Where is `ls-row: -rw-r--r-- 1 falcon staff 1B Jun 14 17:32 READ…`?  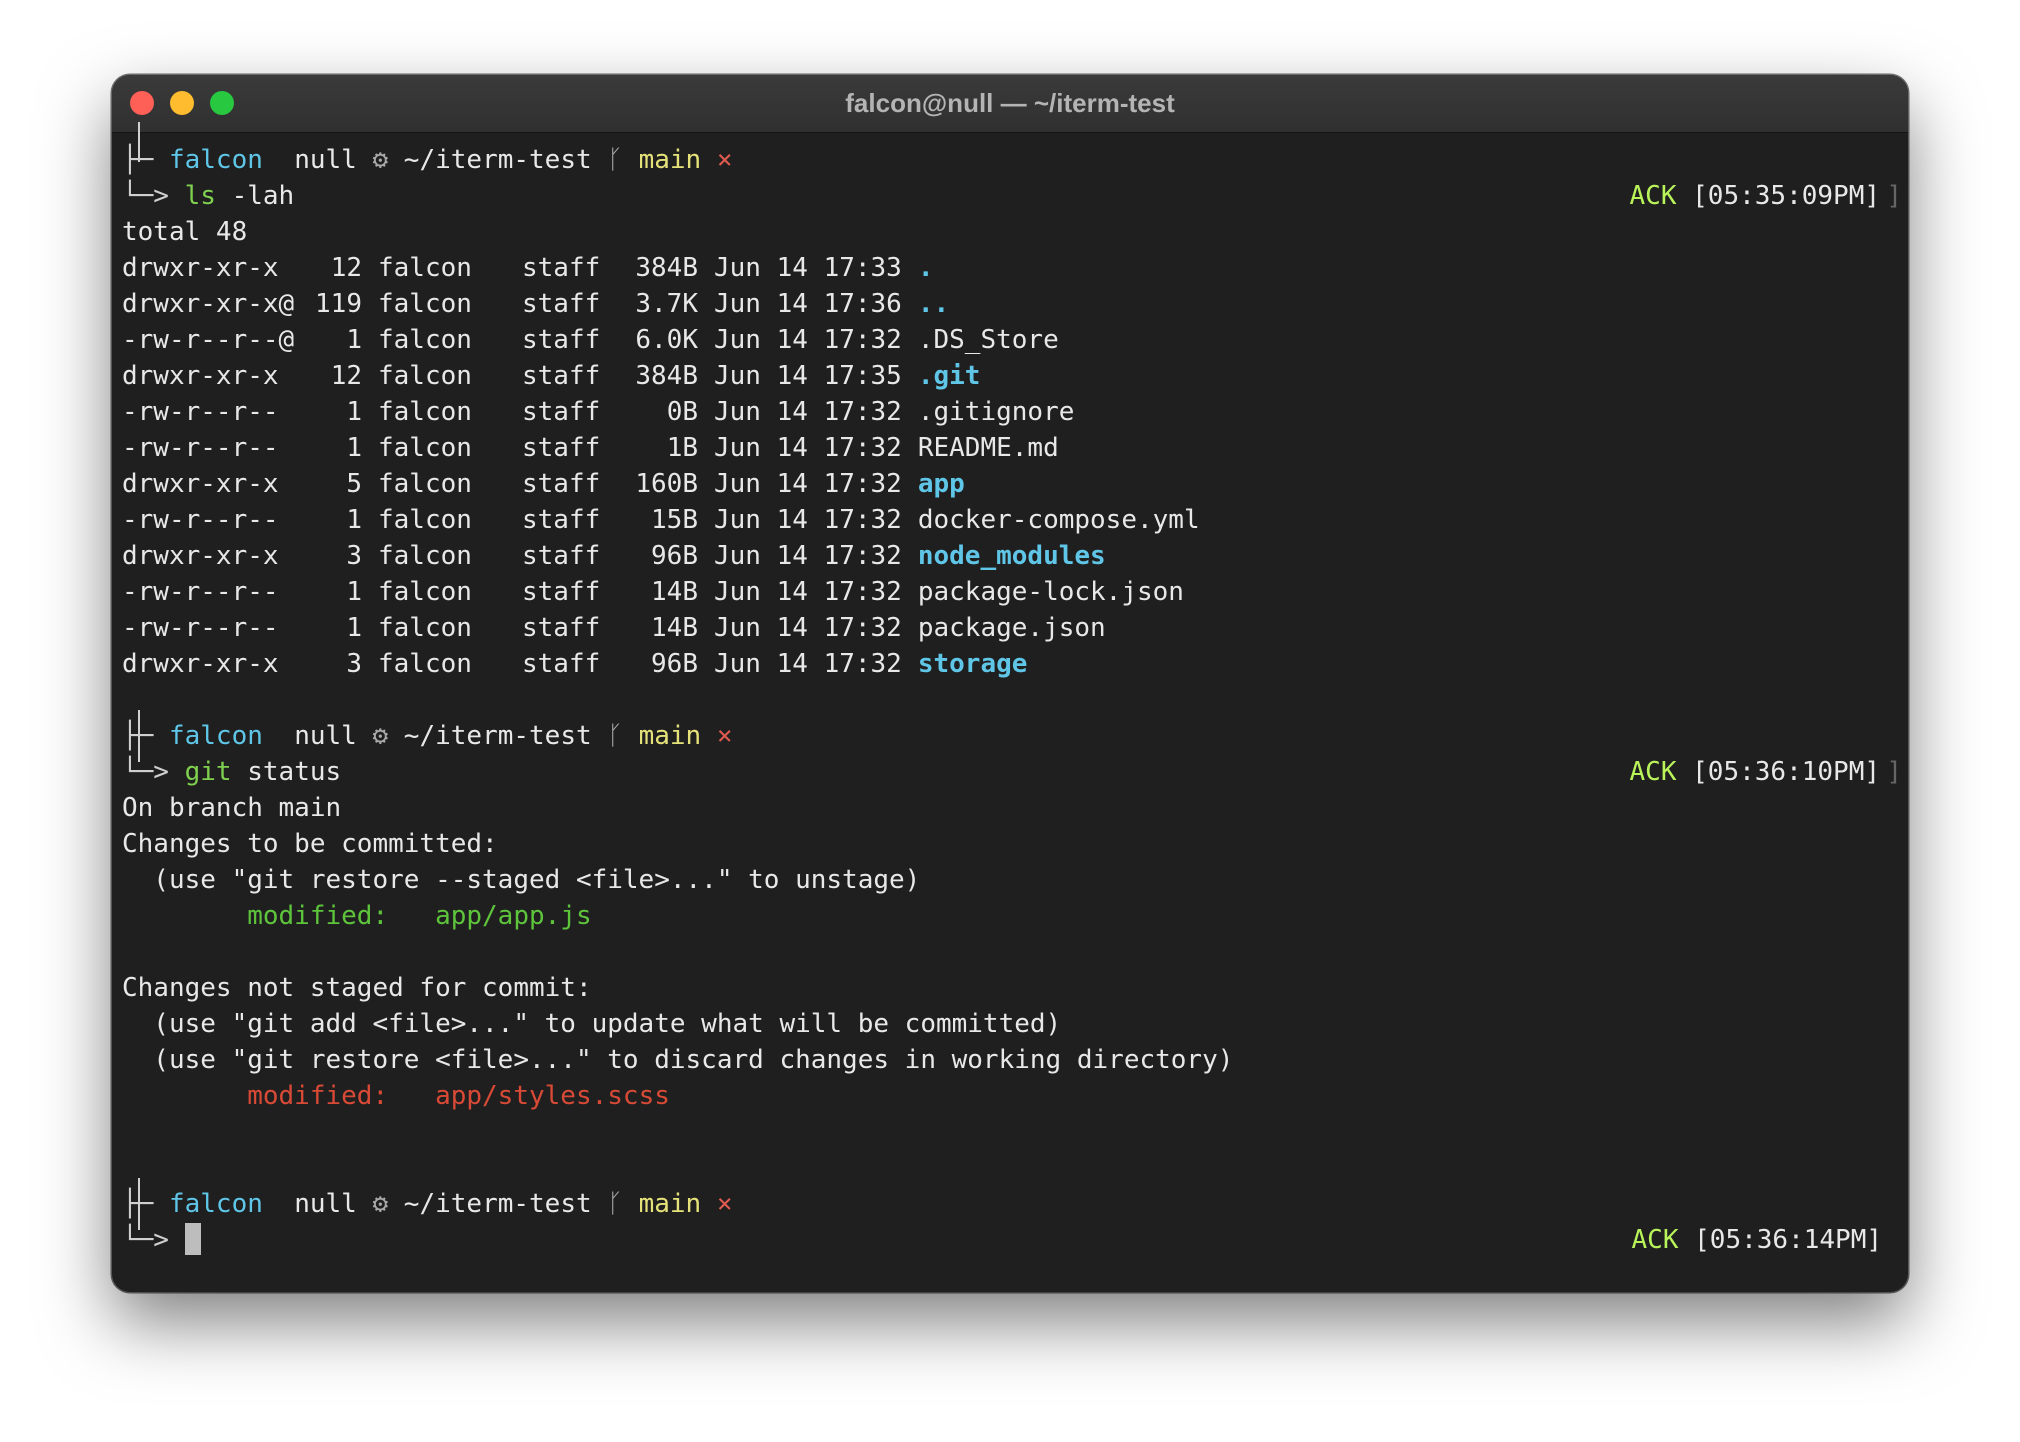 ls-row: -rw-r--r-- 1 falcon staff 1B Jun 14 17:32 READ… is located at coordinates (1015, 448).